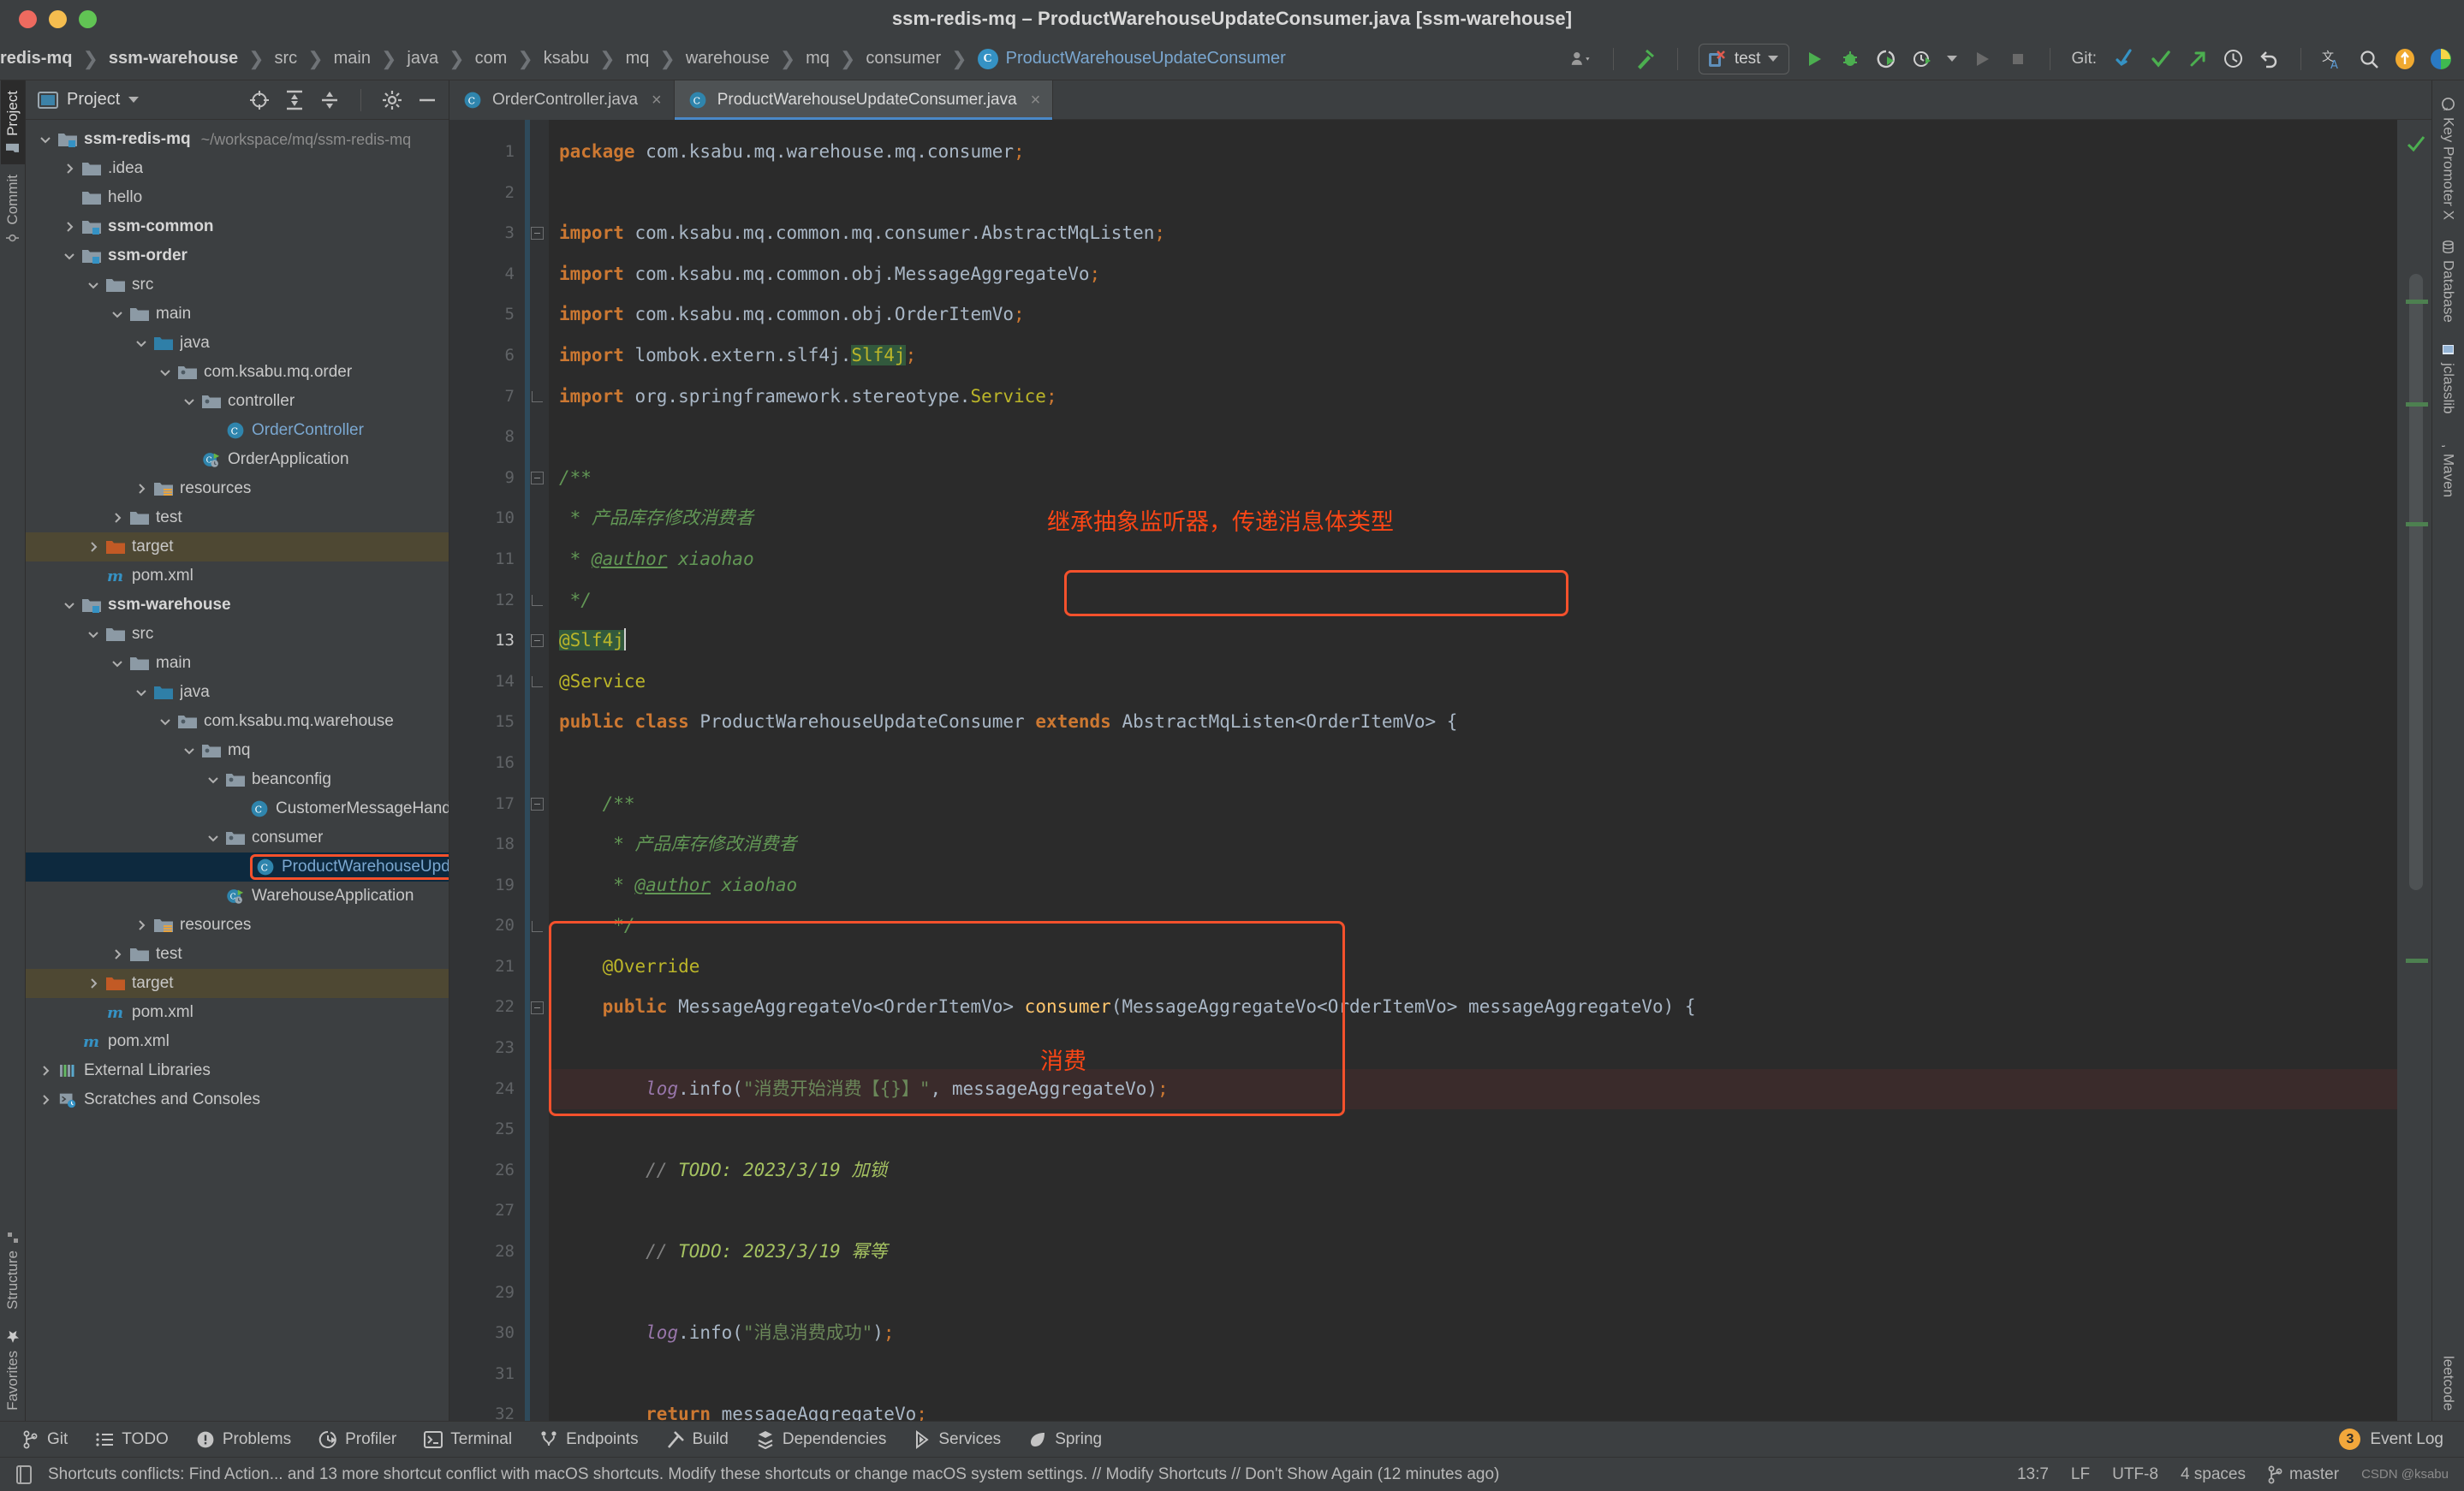 This screenshot has width=2464, height=1491. What do you see at coordinates (487, 682) in the screenshot?
I see `line-number: 14` at bounding box center [487, 682].